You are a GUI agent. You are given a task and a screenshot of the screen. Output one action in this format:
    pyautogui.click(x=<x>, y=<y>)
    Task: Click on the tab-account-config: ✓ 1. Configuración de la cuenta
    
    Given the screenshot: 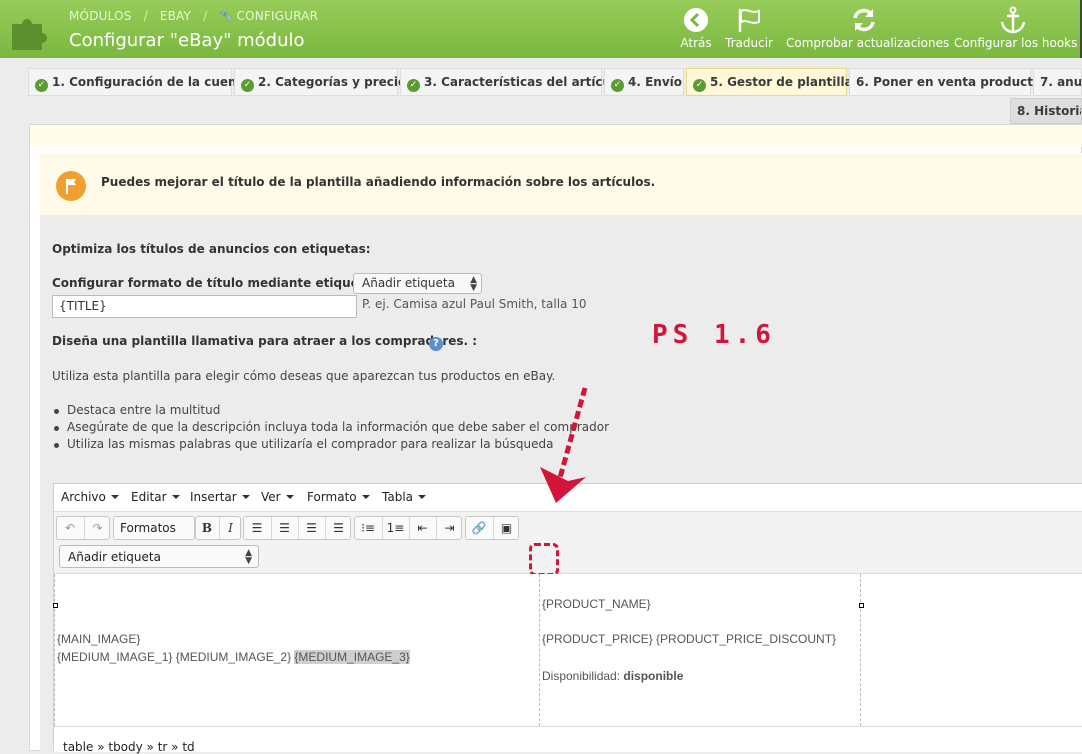 What is the action you would take?
    pyautogui.click(x=139, y=82)
    